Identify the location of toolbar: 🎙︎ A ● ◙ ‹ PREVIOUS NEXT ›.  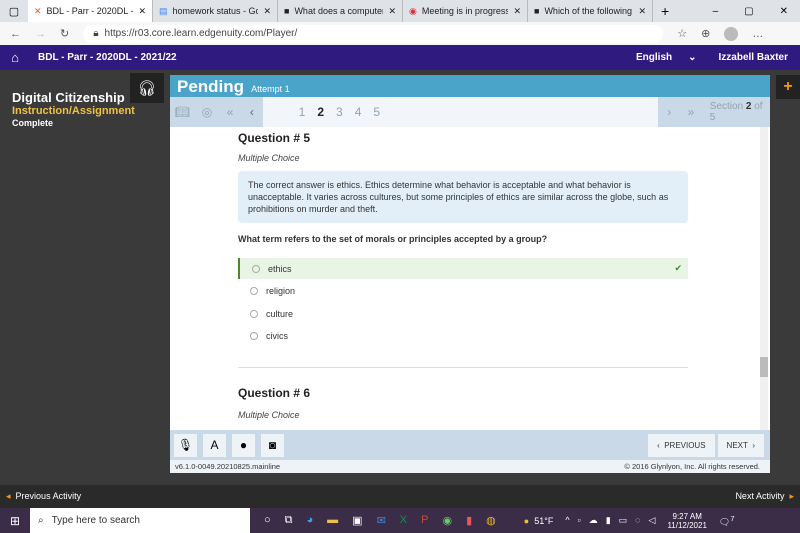
(470, 445).